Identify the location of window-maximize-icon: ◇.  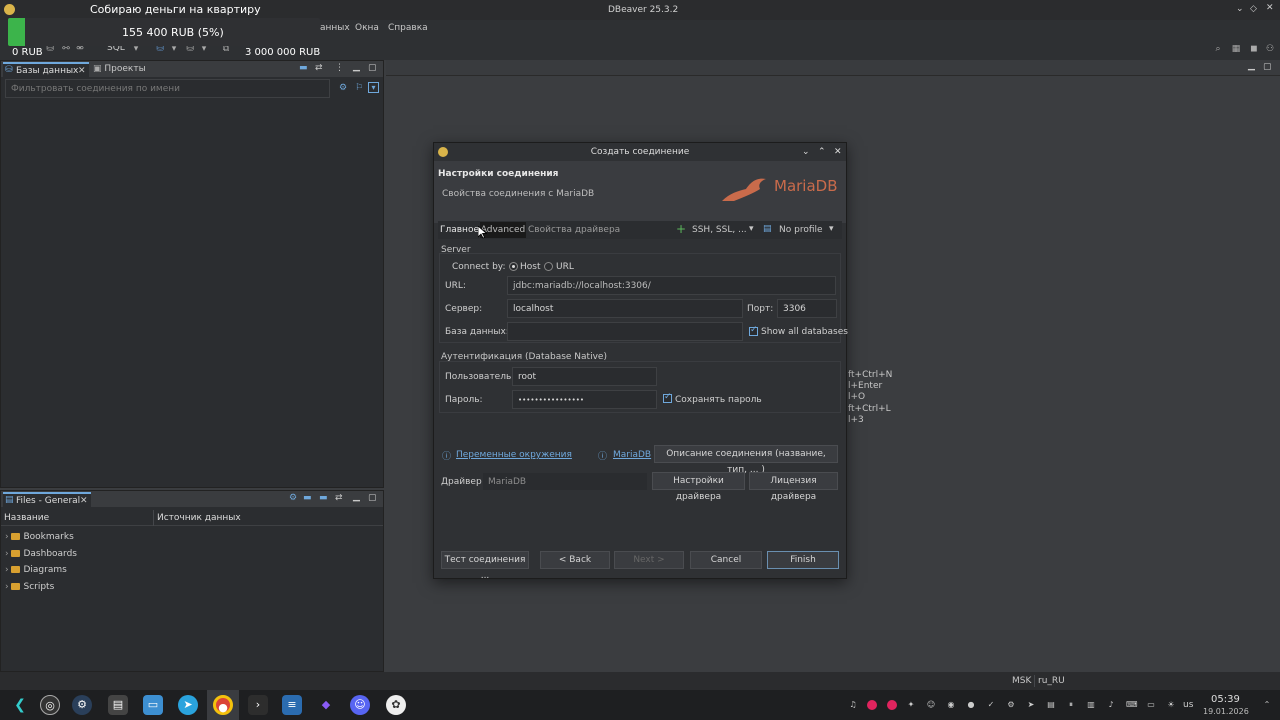
(1253, 9).